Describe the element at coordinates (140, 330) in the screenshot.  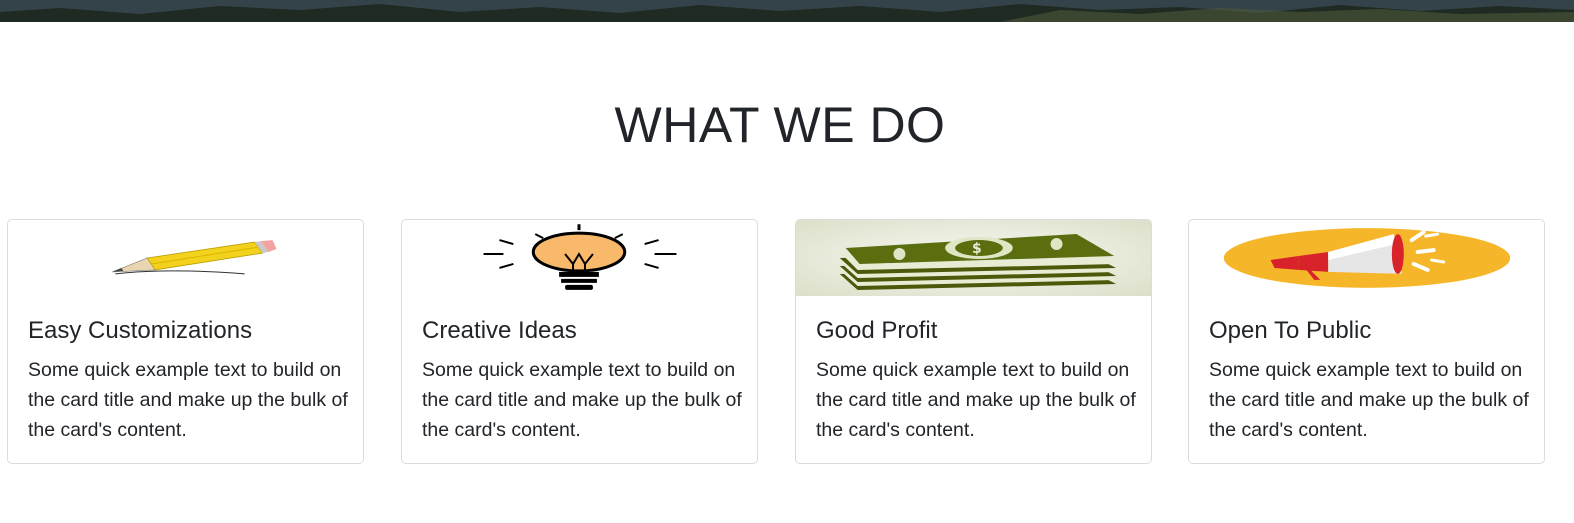
I see `card-title: Easy Customizations` at that location.